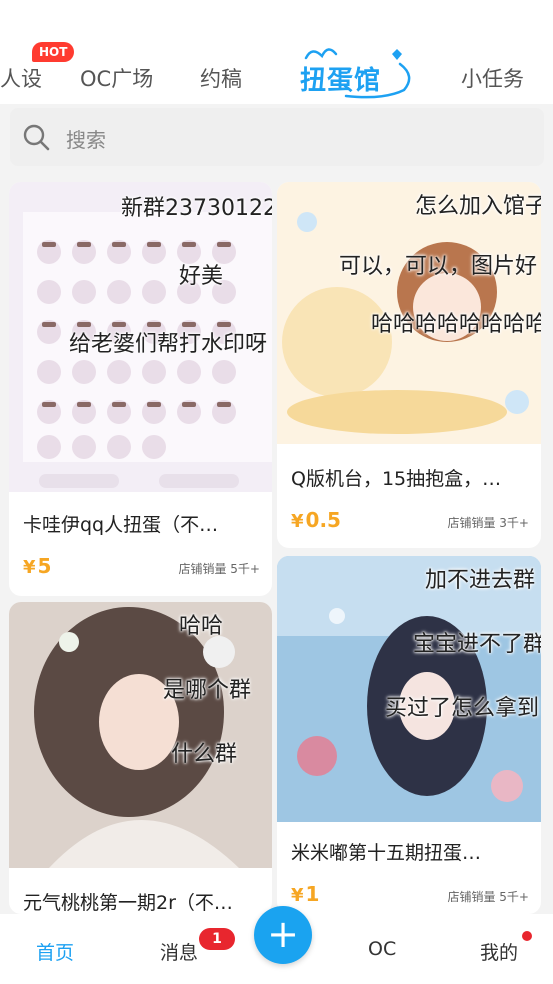 The image size is (553, 984). I want to click on tab-tasks: 小任务, so click(492, 78).